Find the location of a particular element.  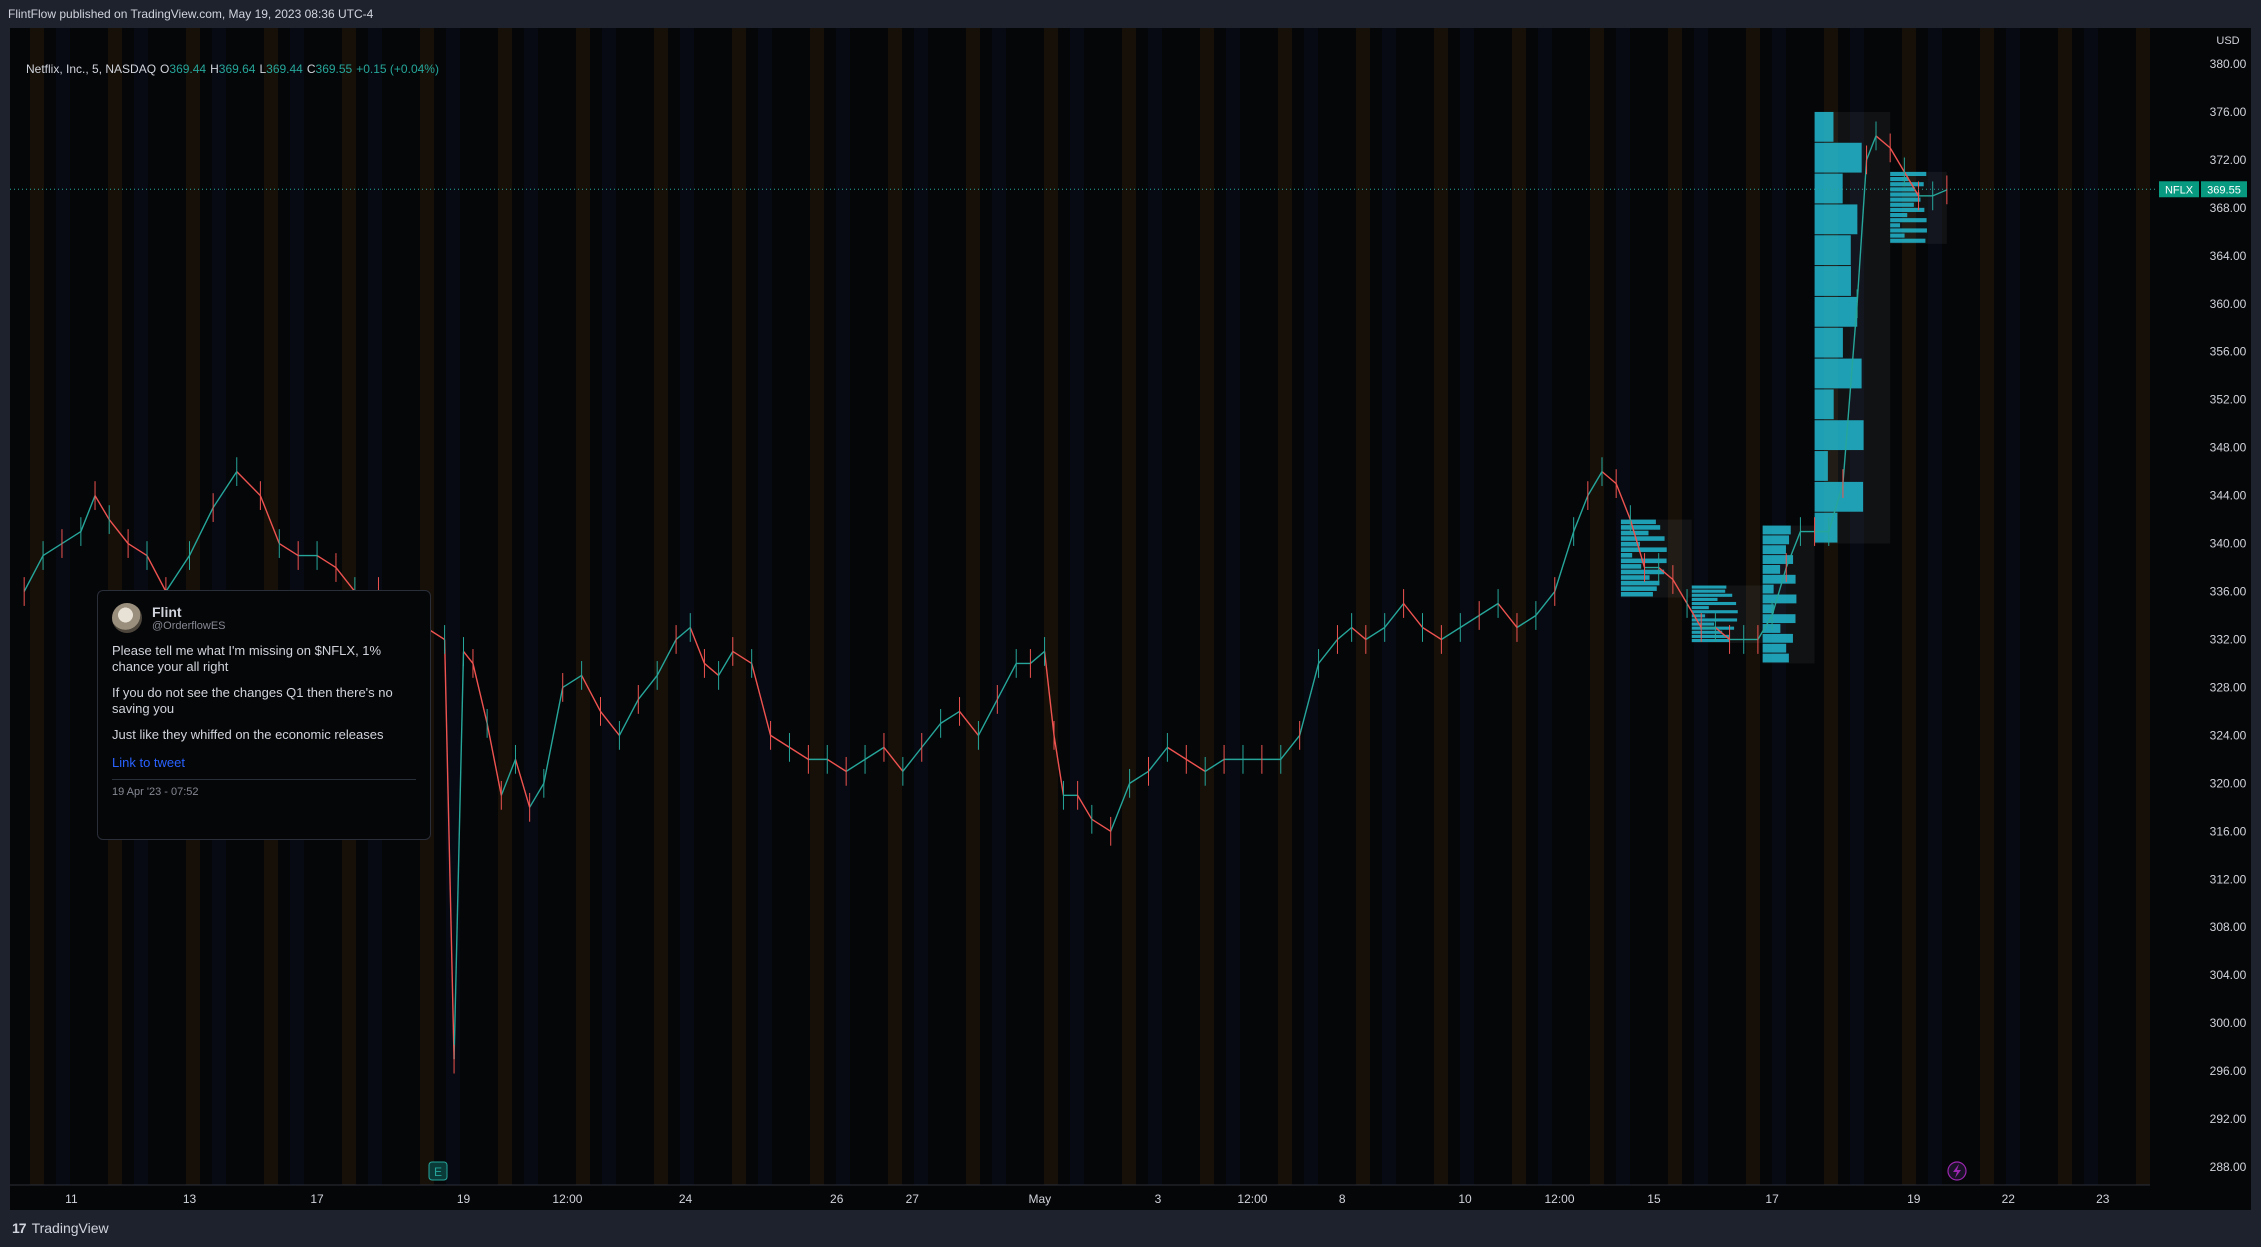

tweet-link: Link to tweet is located at coordinates (264, 763).